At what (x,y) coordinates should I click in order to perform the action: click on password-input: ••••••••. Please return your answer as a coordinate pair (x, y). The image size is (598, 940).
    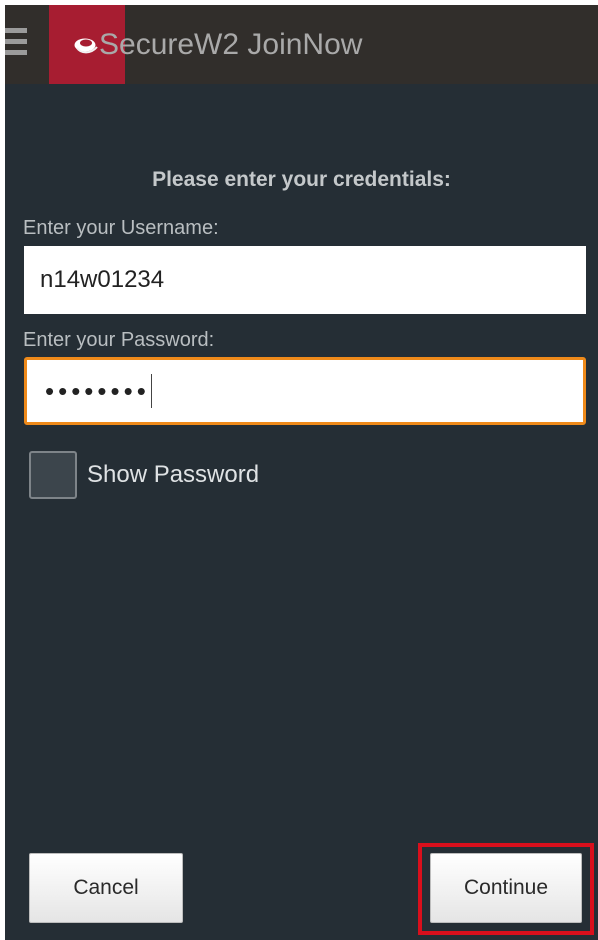
    Looking at the image, I should click on (305, 391).